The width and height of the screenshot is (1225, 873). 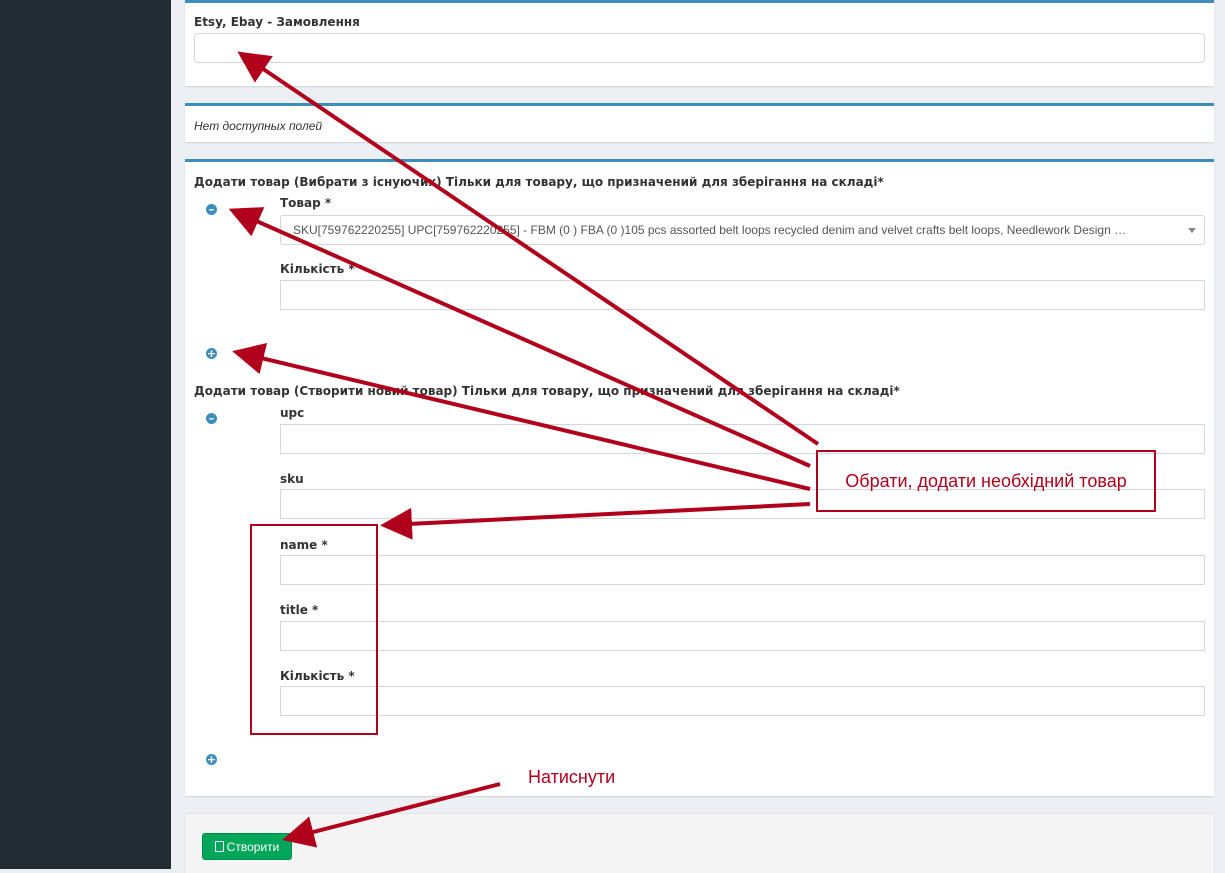 I want to click on annotation-callout: Обрати, додати необхідний товар, so click(x=986, y=481).